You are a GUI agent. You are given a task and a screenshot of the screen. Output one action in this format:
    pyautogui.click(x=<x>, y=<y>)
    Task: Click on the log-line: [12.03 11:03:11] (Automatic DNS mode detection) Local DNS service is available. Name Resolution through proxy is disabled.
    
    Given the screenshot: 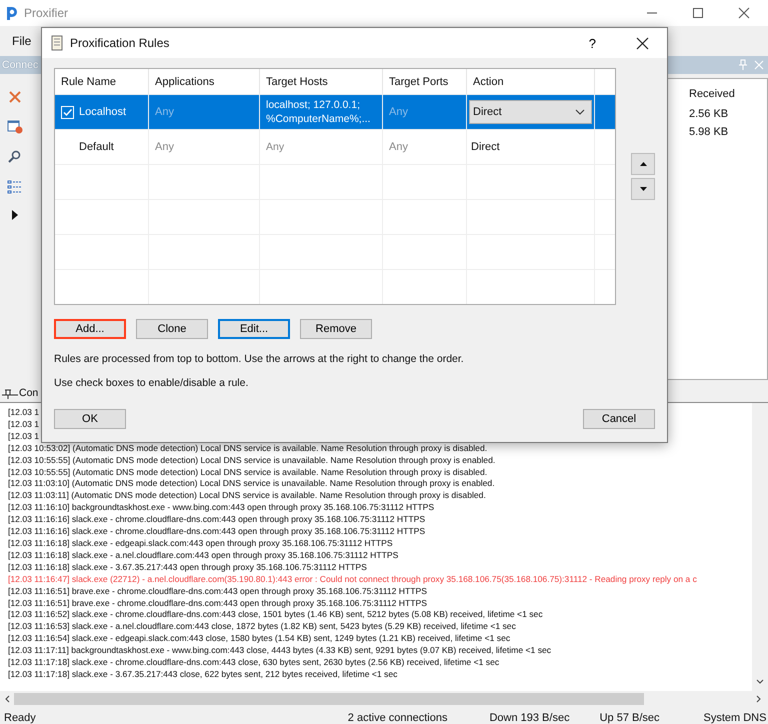 What is the action you would take?
    pyautogui.click(x=247, y=496)
    